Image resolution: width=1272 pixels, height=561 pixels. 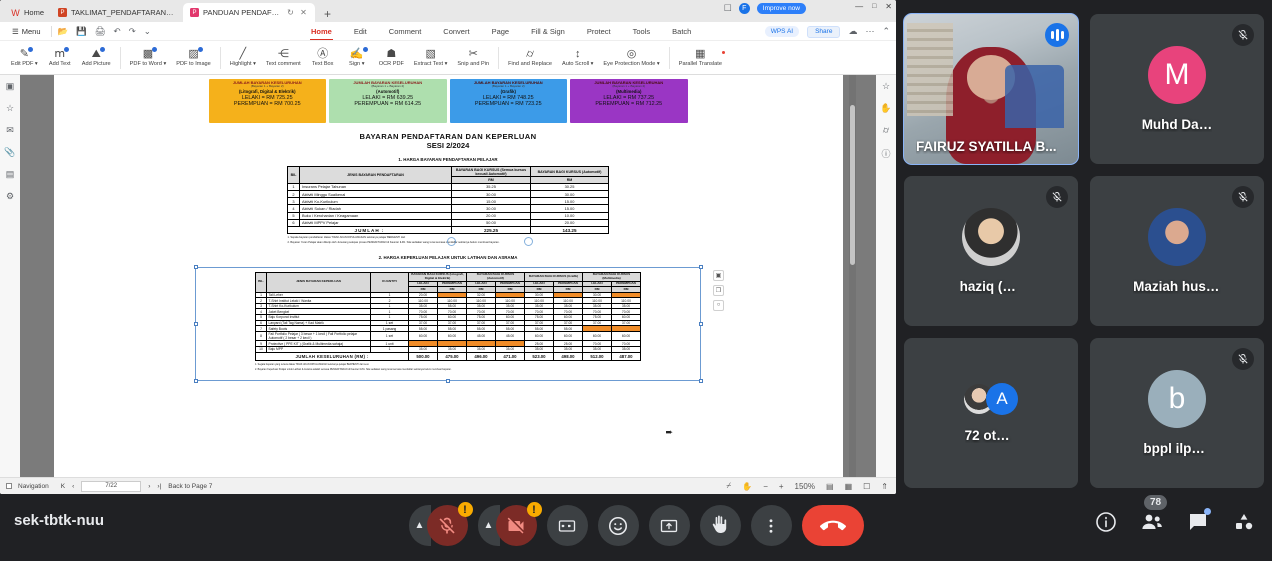 I want to click on vertical-scrollbar, so click(x=852, y=276).